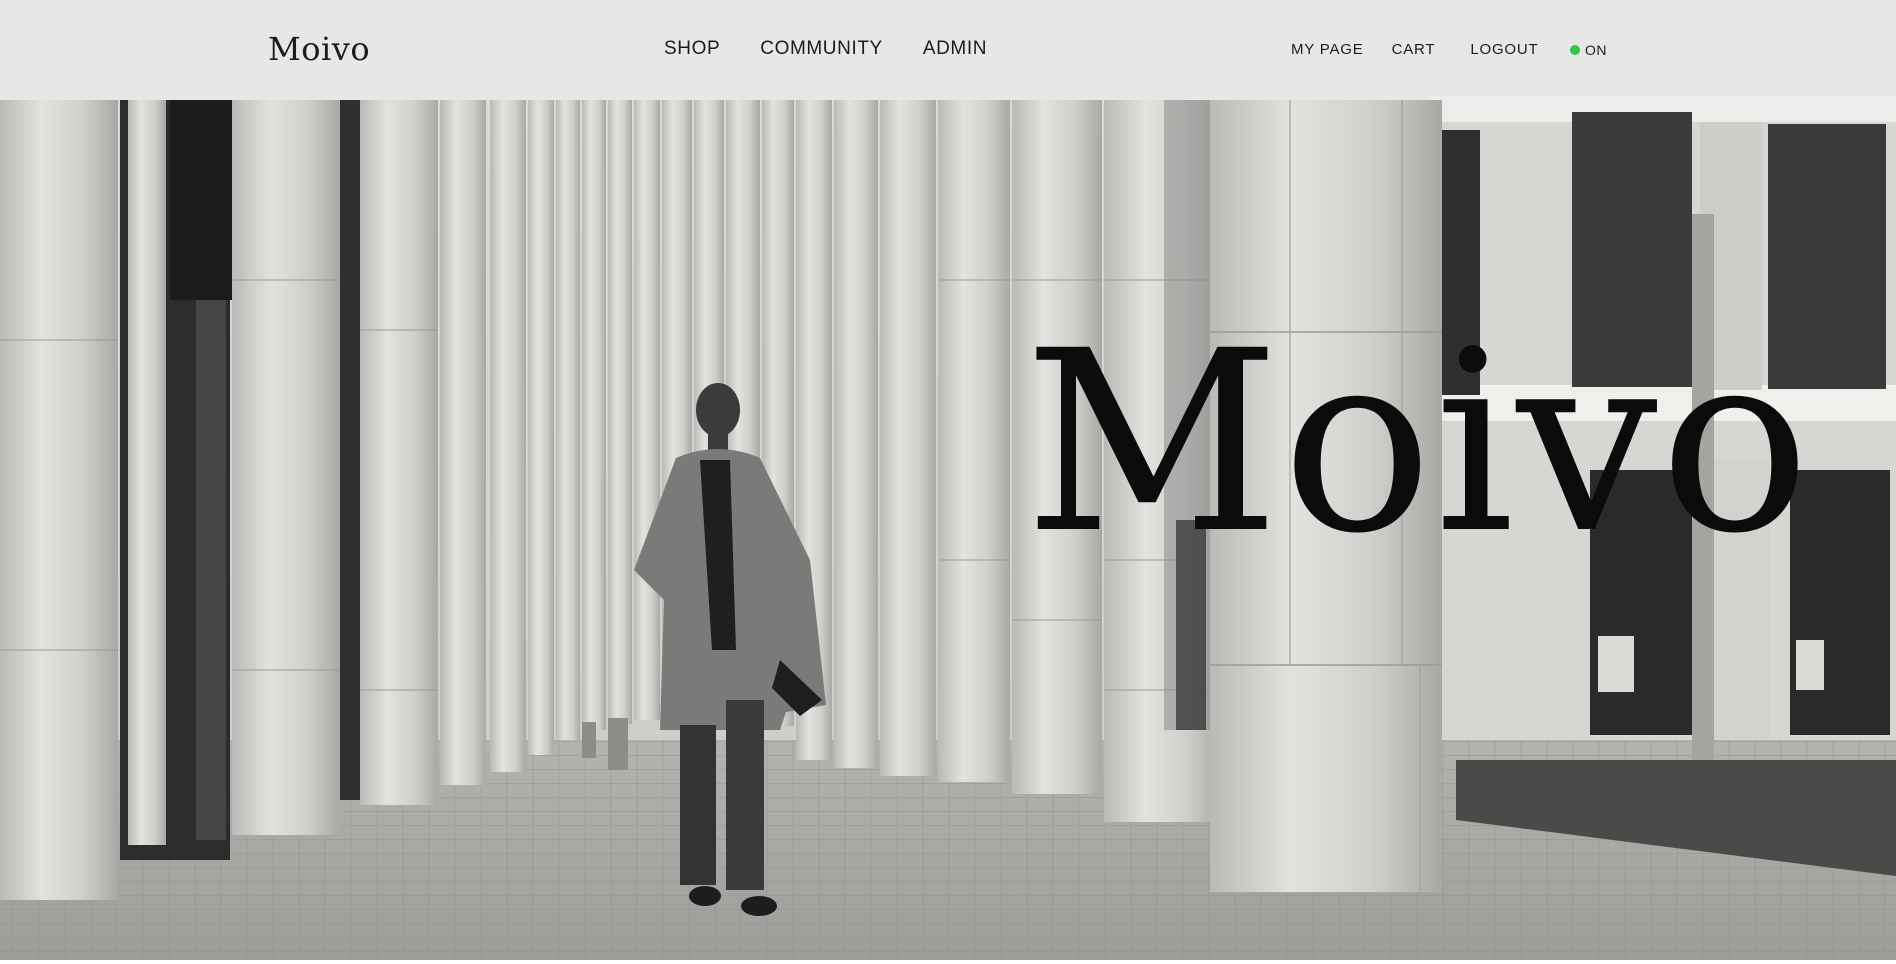 The width and height of the screenshot is (1896, 964). I want to click on bottom-edge, so click(948, 962).